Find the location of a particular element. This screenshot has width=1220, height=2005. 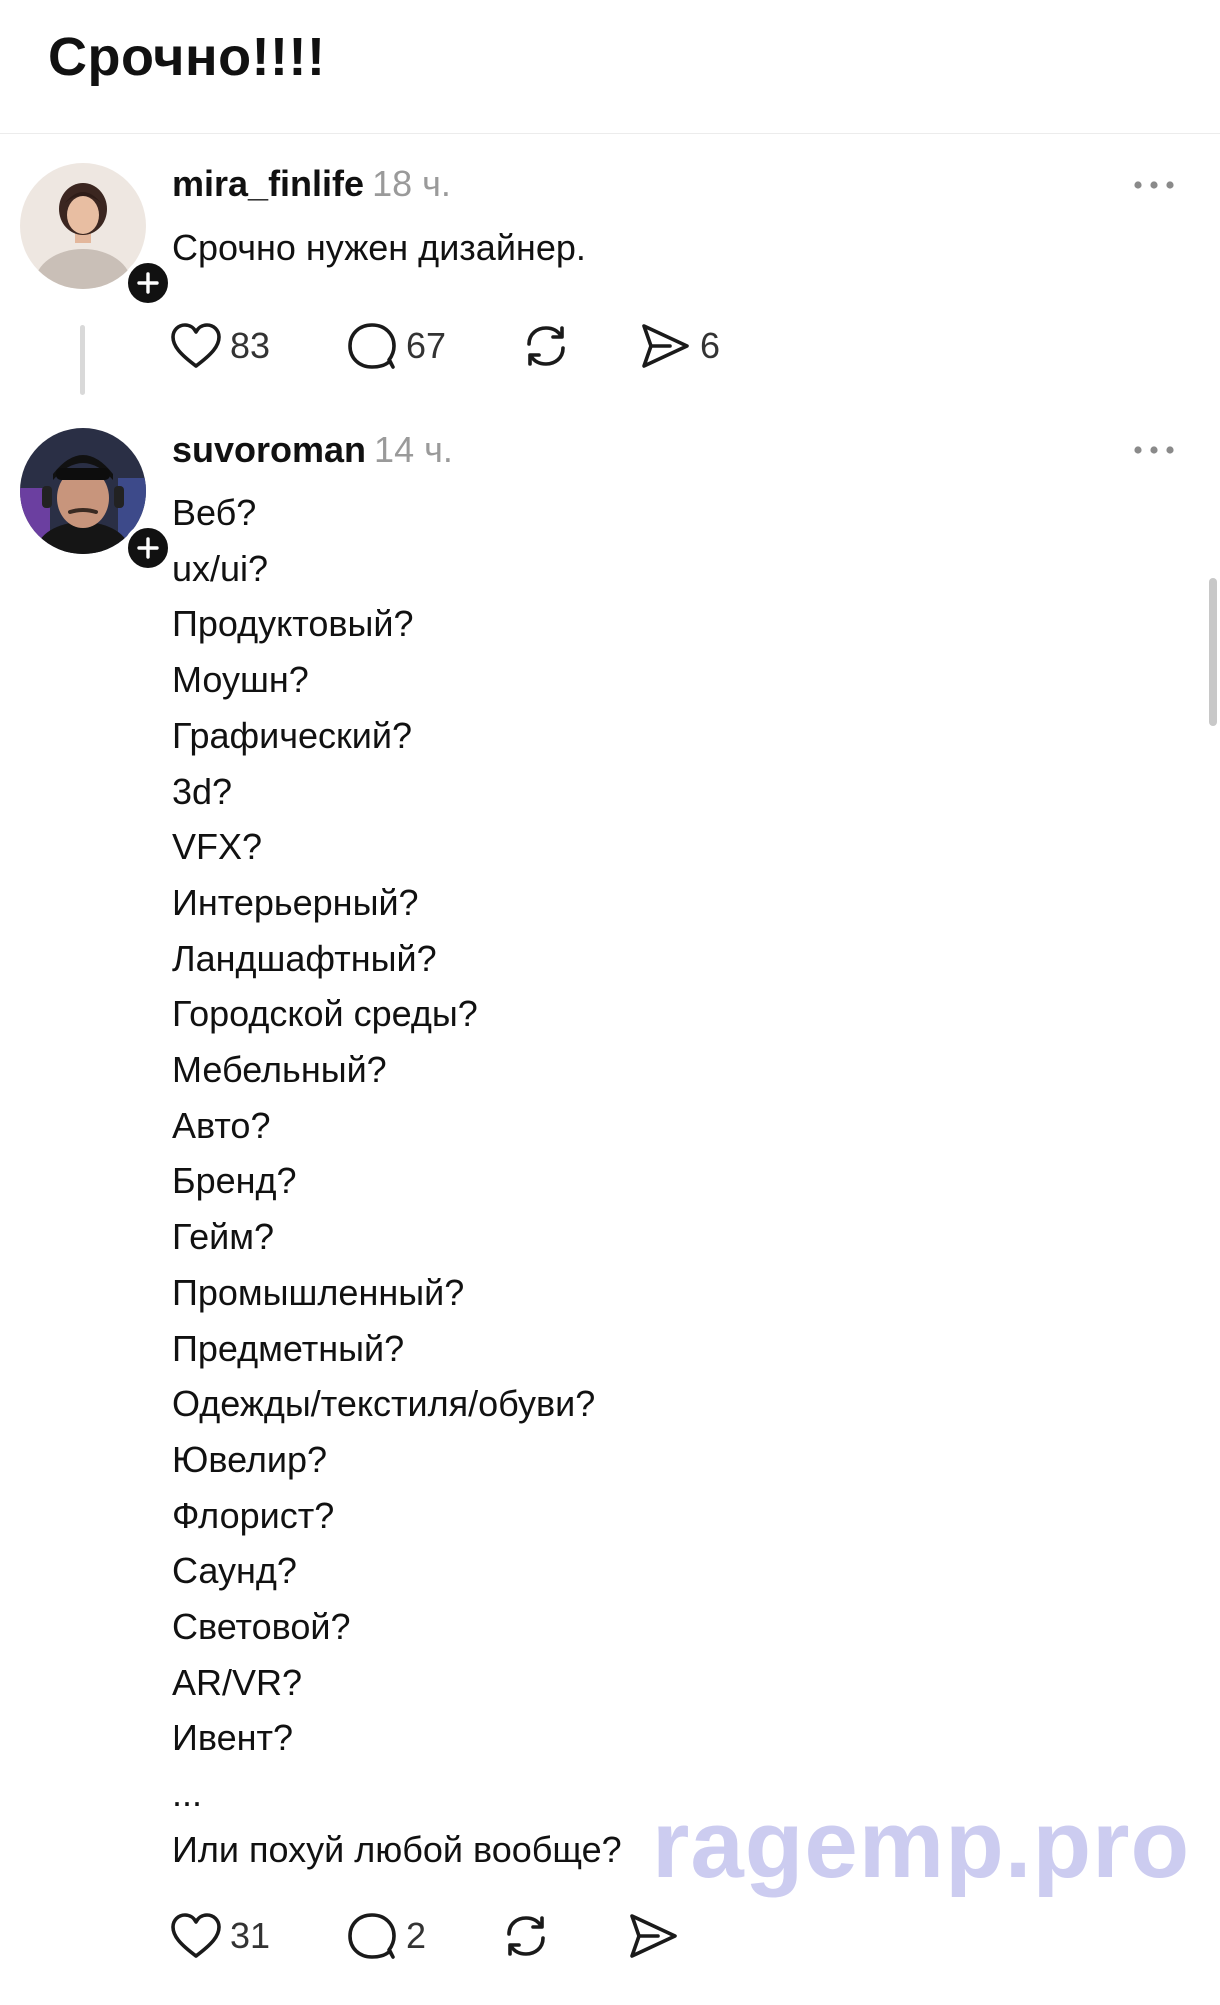

page-title: Срочно!!!! is located at coordinates (187, 57).